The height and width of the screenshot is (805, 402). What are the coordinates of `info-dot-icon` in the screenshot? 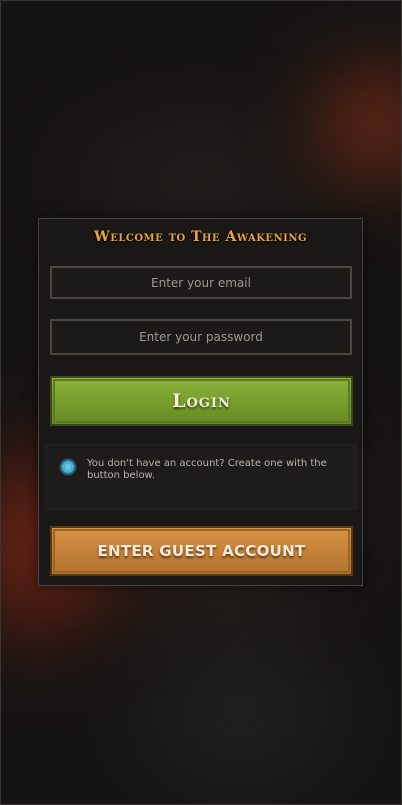 It's located at (68, 467).